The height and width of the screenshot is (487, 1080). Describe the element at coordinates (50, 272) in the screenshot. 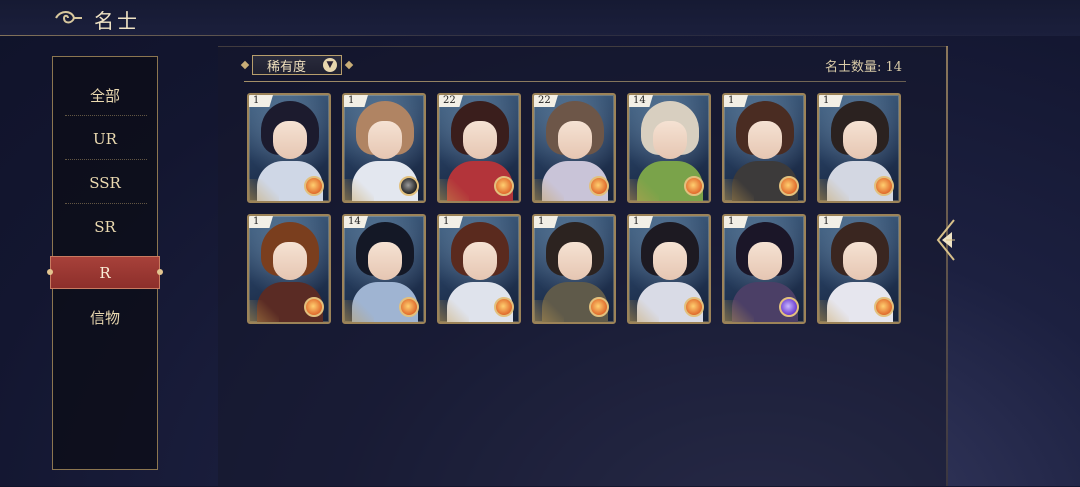

I see `active-marker-left` at that location.